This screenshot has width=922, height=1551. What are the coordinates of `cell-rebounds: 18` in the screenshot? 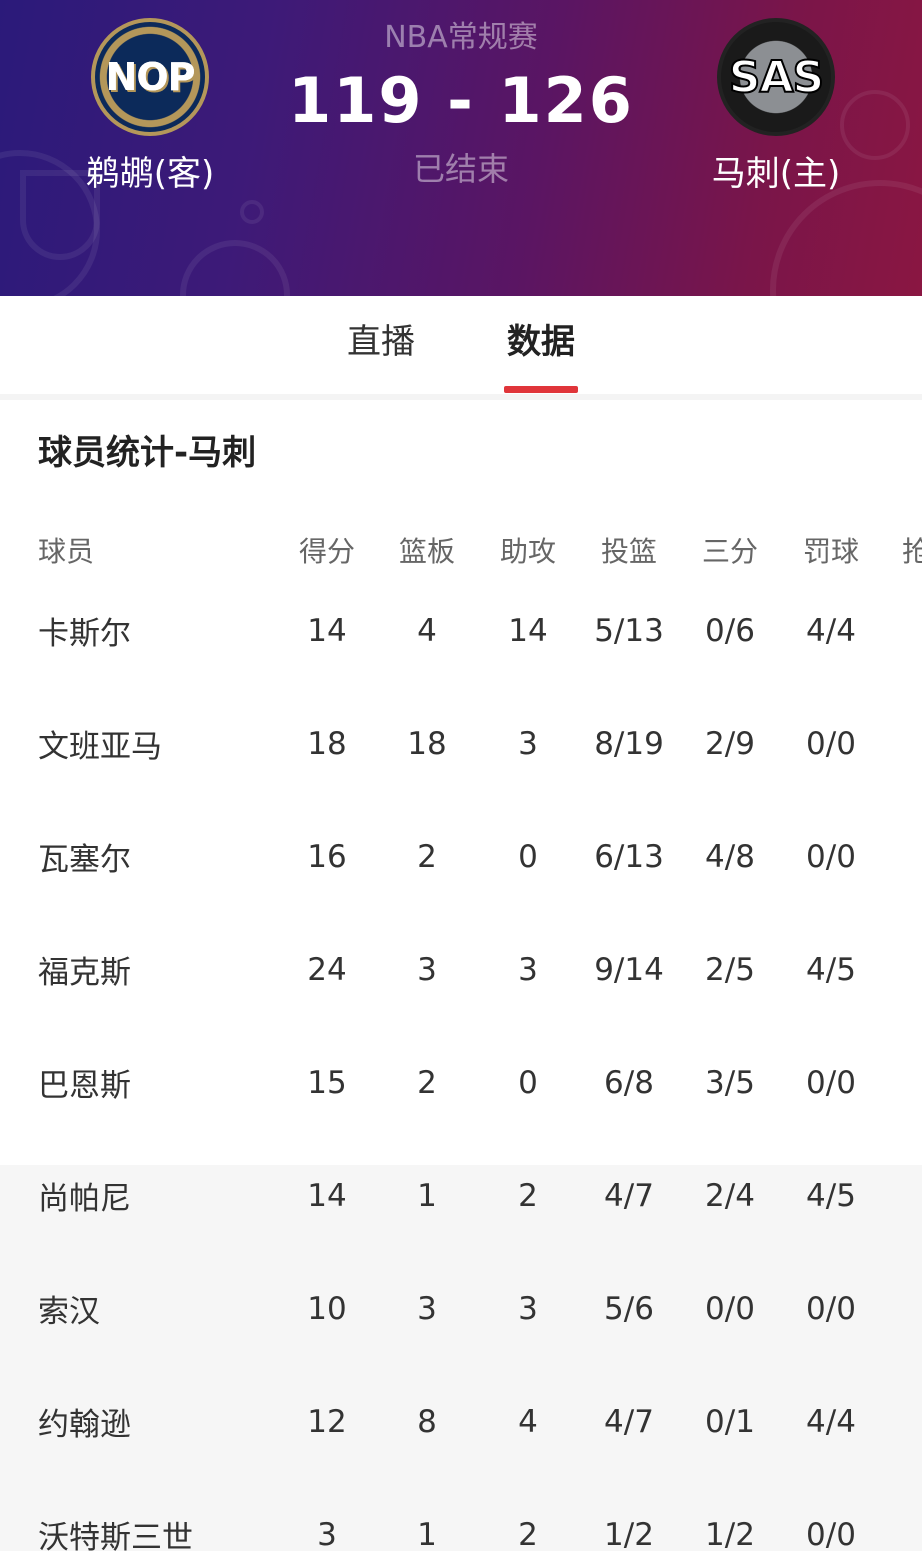 It's located at (427, 743).